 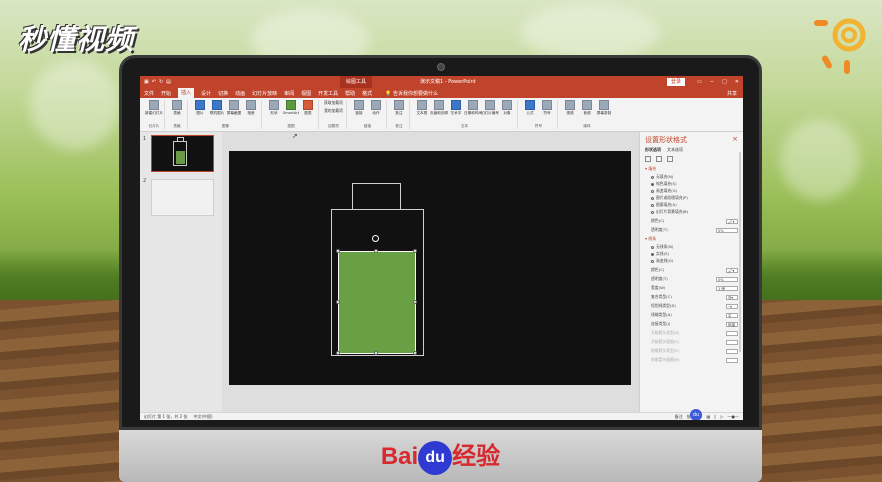 What do you see at coordinates (350, 93) in the screenshot?
I see `tab-help: 帮助` at bounding box center [350, 93].